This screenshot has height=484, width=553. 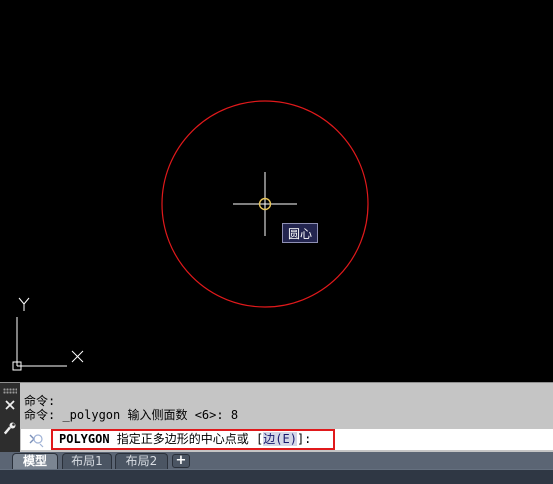 What do you see at coordinates (300, 233) in the screenshot?
I see `osnap-tooltip: 圆心` at bounding box center [300, 233].